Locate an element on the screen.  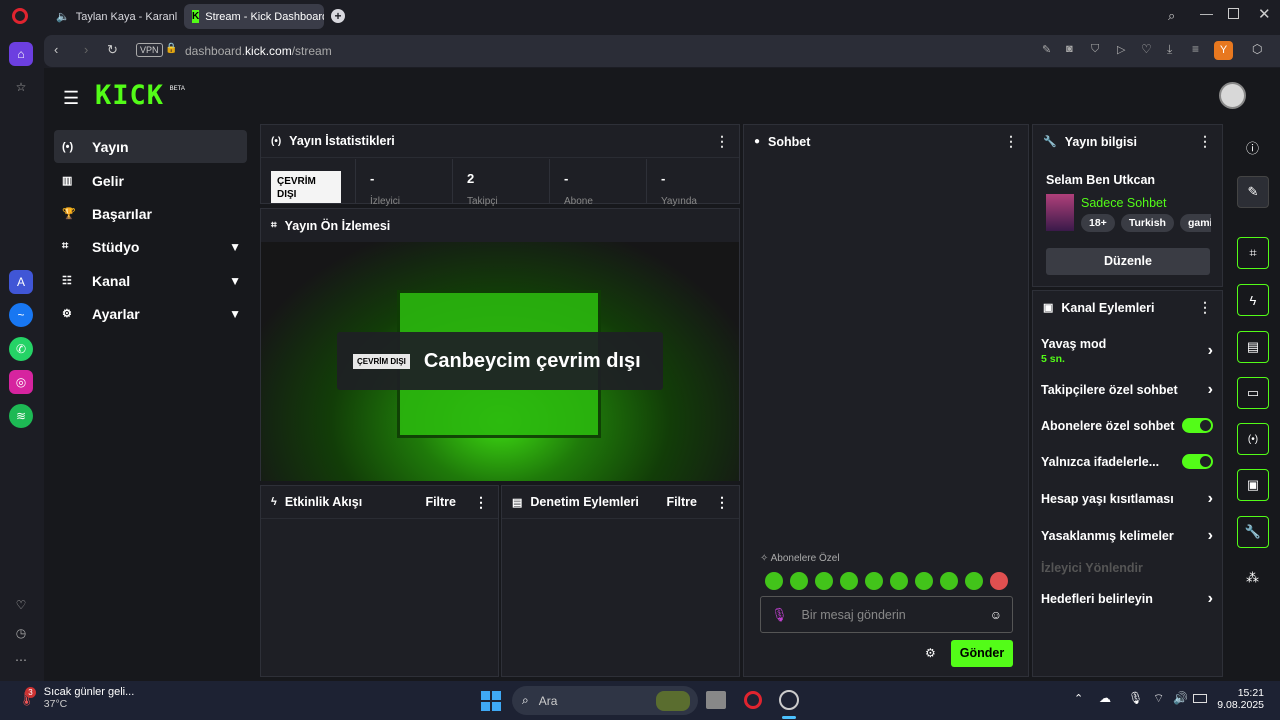
opera-taskbar-icon is located at coordinates (753, 700).